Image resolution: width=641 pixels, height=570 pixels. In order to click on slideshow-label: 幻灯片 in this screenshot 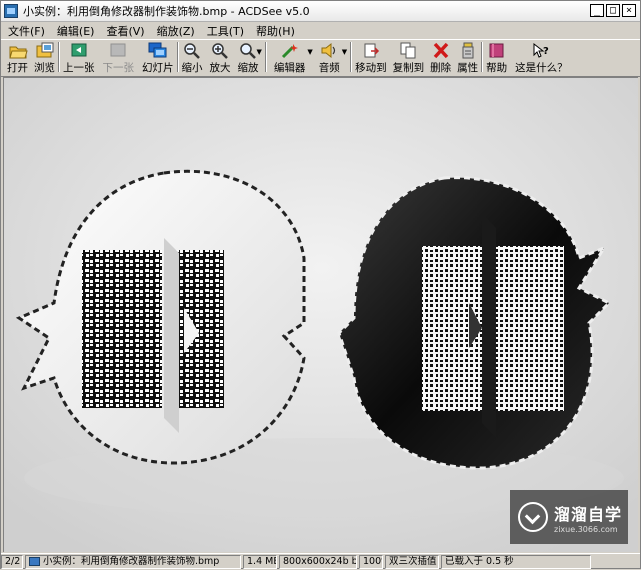, I will do `click(158, 68)`.